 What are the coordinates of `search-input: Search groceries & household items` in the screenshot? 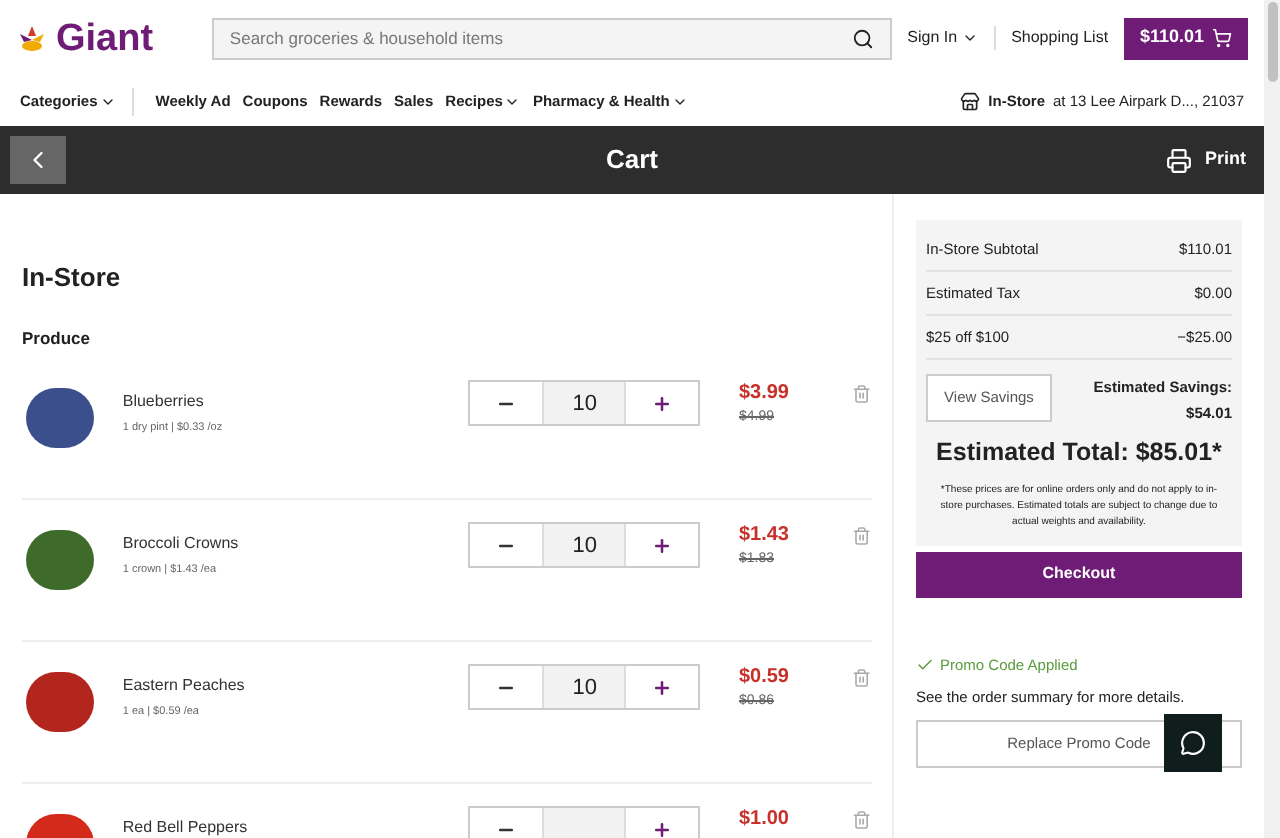 It's located at (540, 38).